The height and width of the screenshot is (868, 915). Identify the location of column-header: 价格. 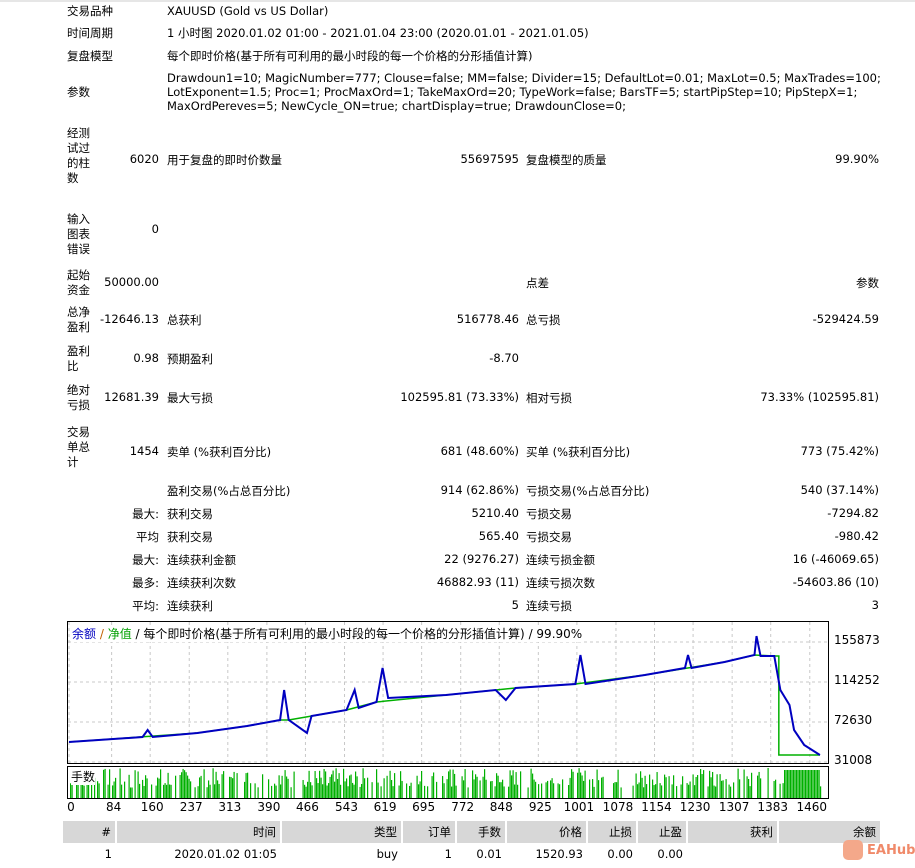
(547, 832).